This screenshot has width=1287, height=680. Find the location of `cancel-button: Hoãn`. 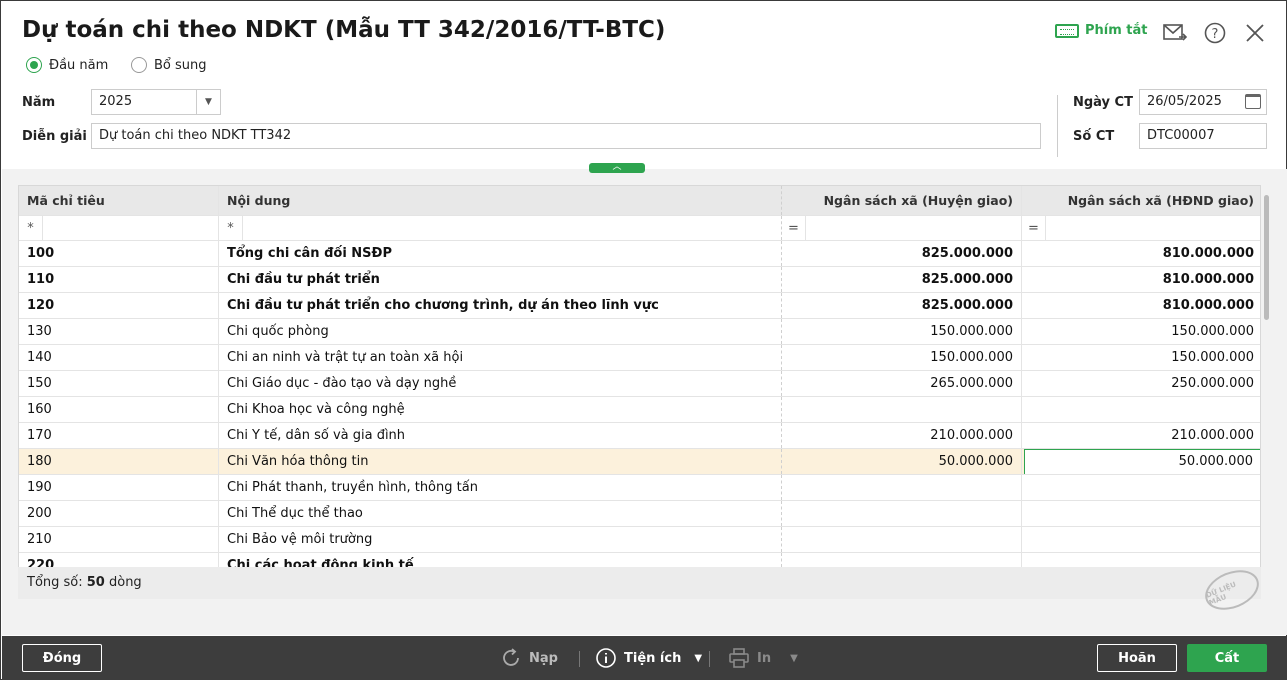

cancel-button: Hoãn is located at coordinates (1137, 658).